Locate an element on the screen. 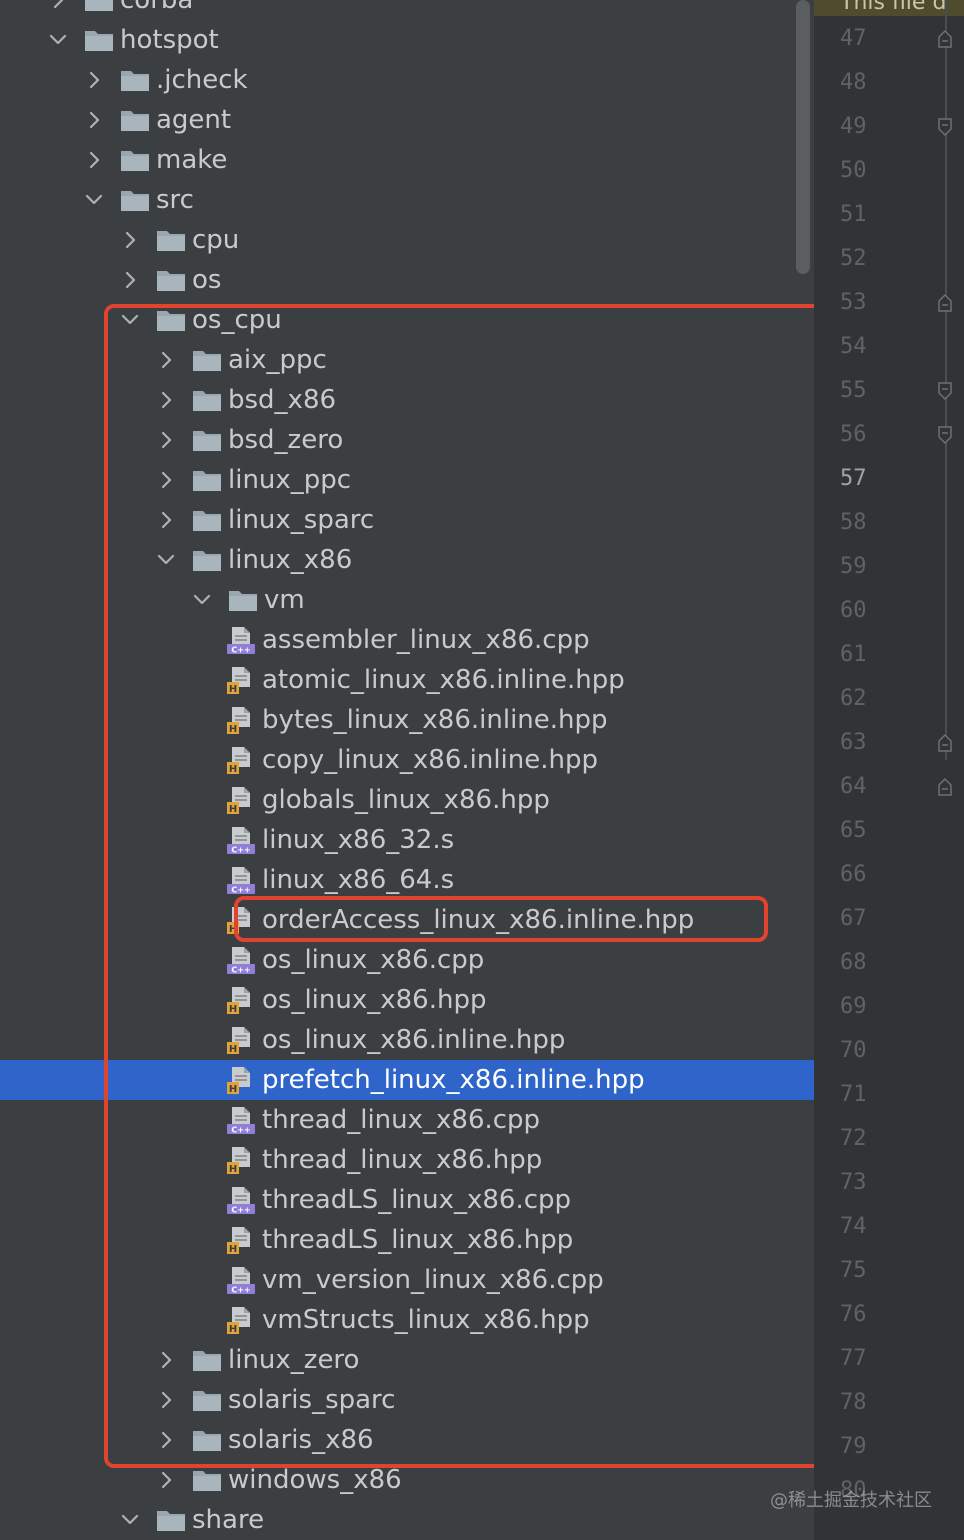  line-number: 72 is located at coordinates (853, 1138).